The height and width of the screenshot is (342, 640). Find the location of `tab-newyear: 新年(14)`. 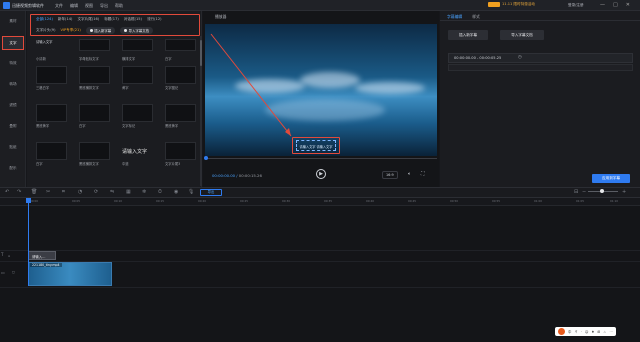

tab-newyear: 新年(14) is located at coordinates (65, 19).